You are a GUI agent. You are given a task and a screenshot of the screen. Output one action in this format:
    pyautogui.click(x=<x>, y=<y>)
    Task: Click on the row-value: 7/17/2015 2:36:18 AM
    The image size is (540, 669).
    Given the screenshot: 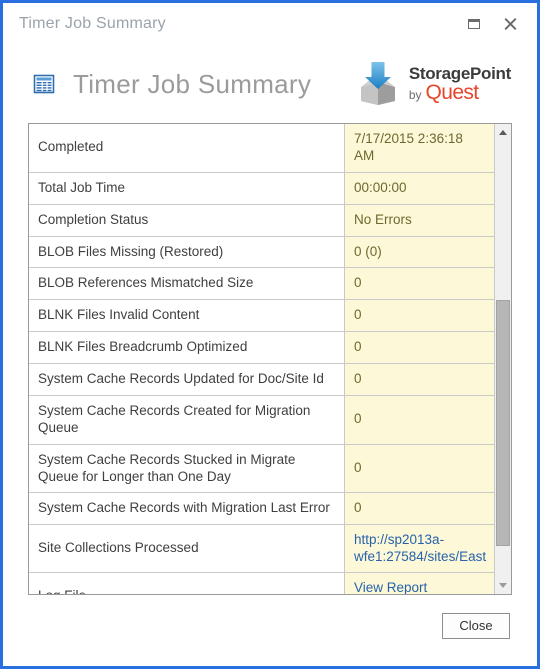 What is the action you would take?
    pyautogui.click(x=419, y=148)
    